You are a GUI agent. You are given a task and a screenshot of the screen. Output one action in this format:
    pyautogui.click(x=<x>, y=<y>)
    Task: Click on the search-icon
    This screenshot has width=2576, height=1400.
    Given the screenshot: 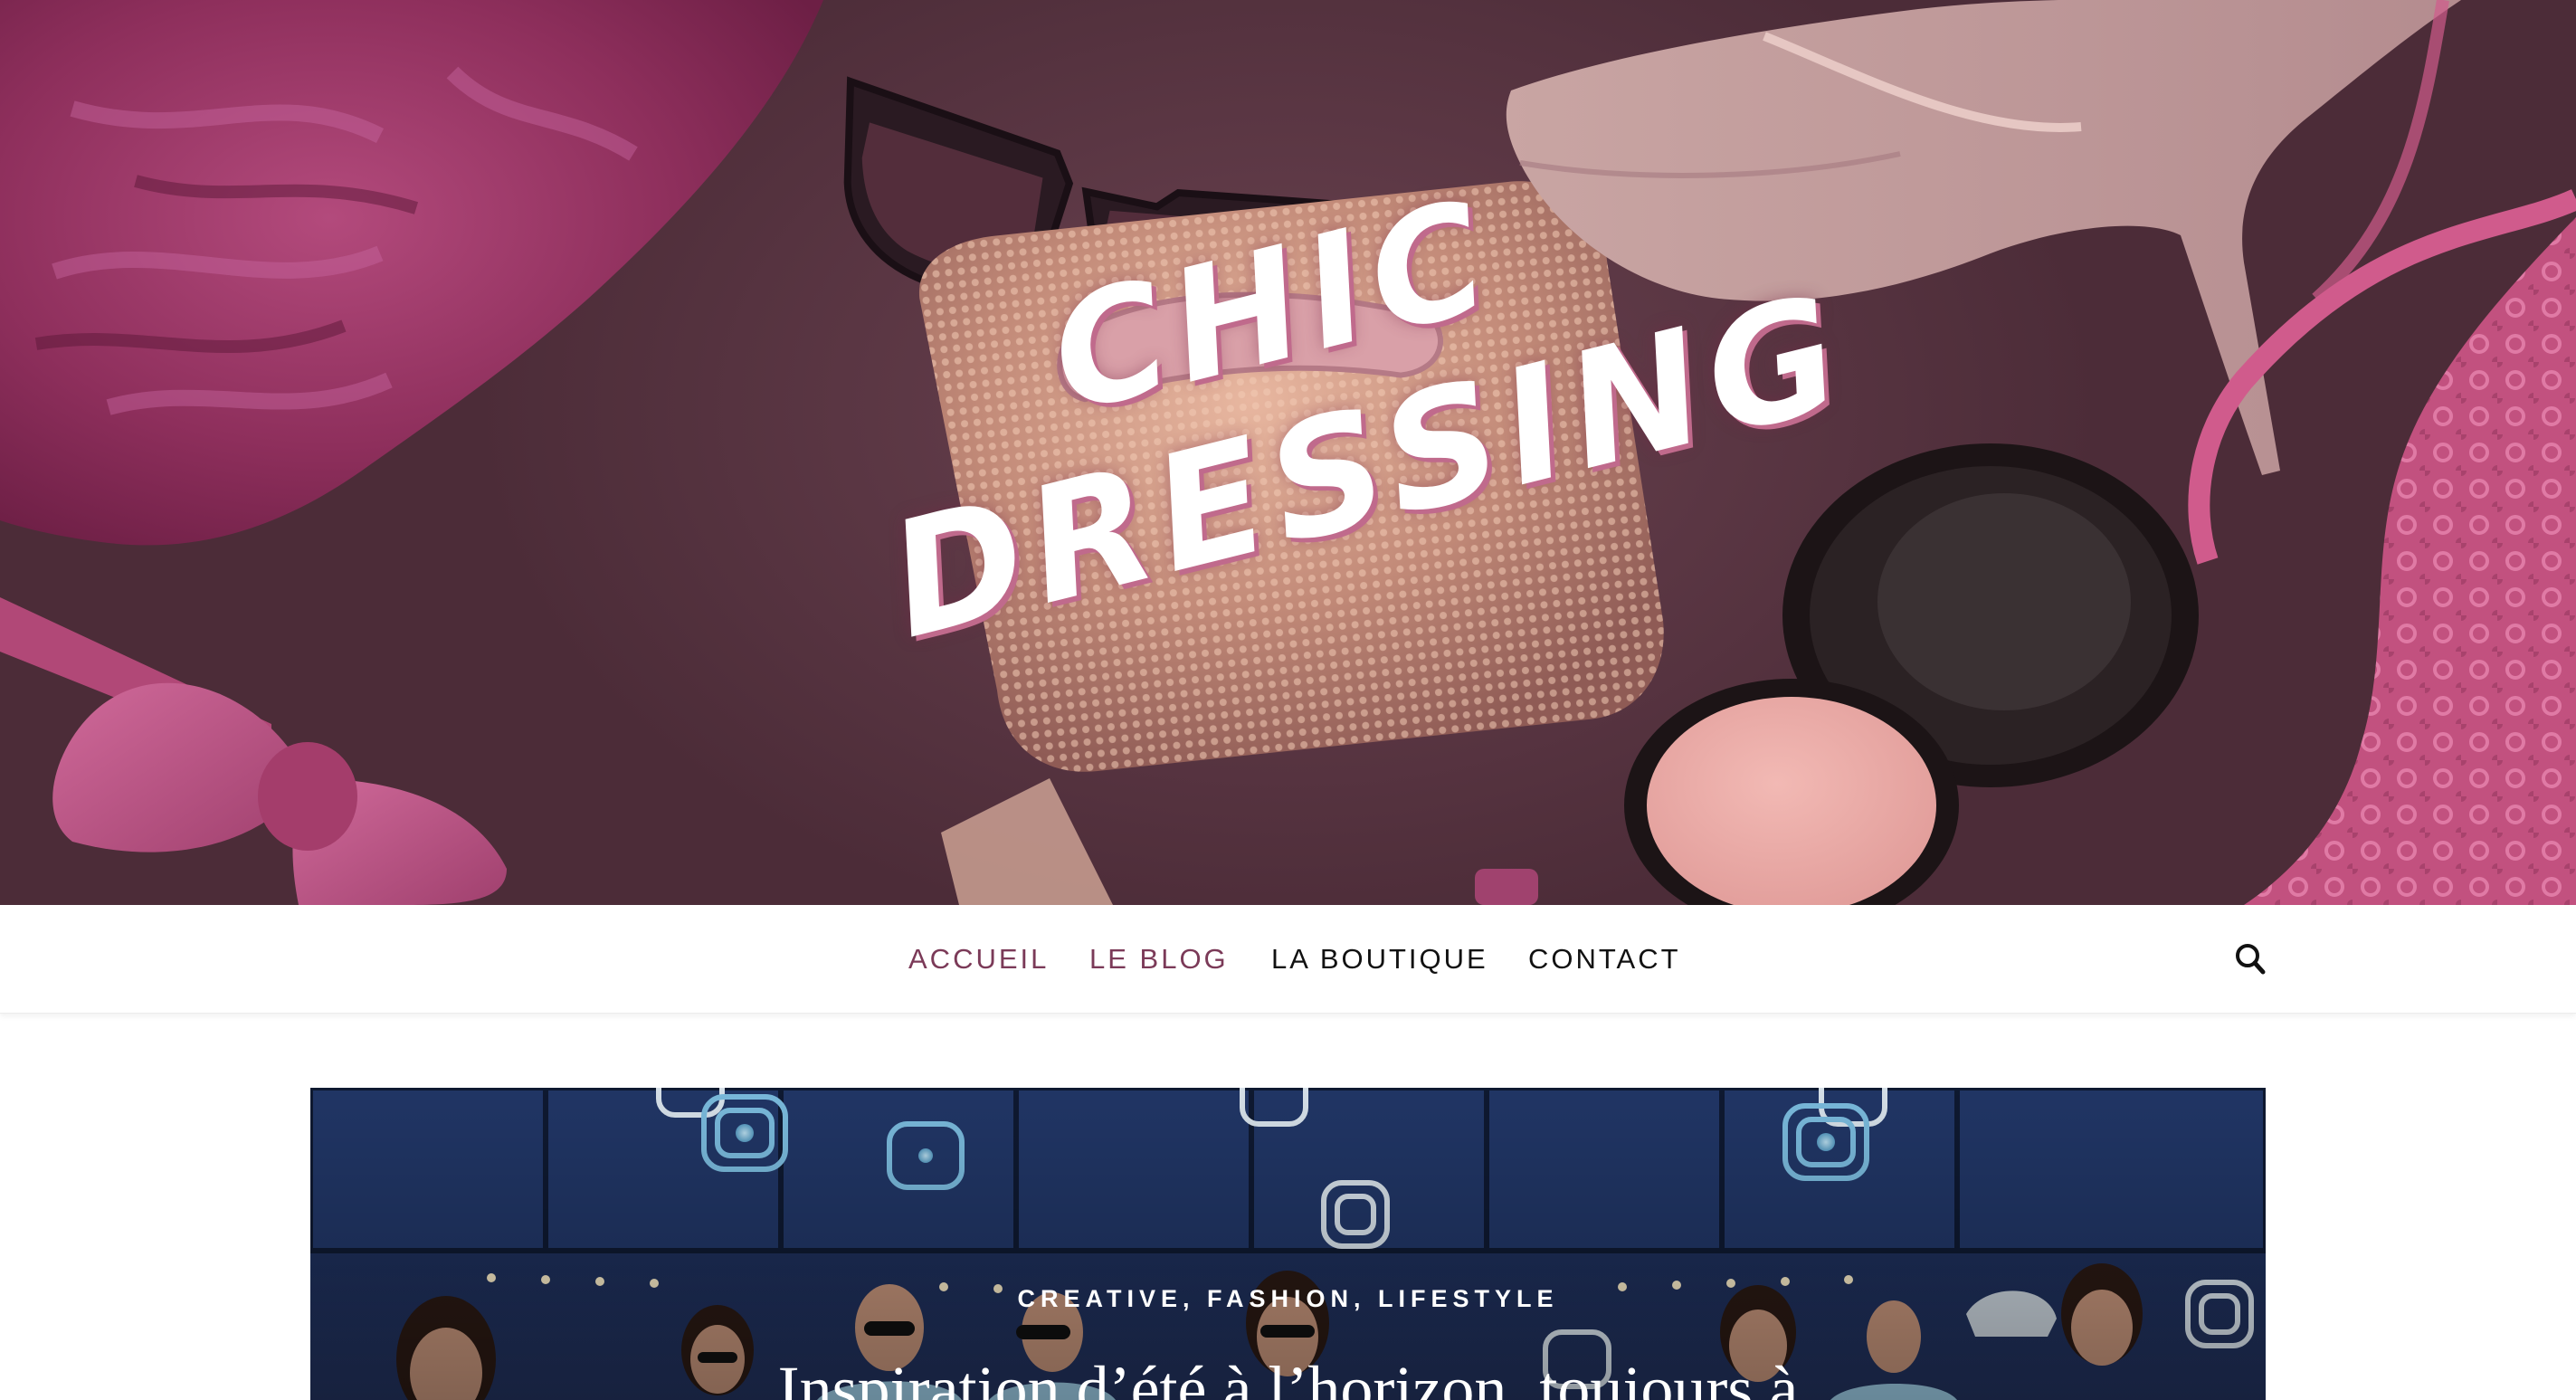 What is the action you would take?
    pyautogui.click(x=2251, y=959)
    